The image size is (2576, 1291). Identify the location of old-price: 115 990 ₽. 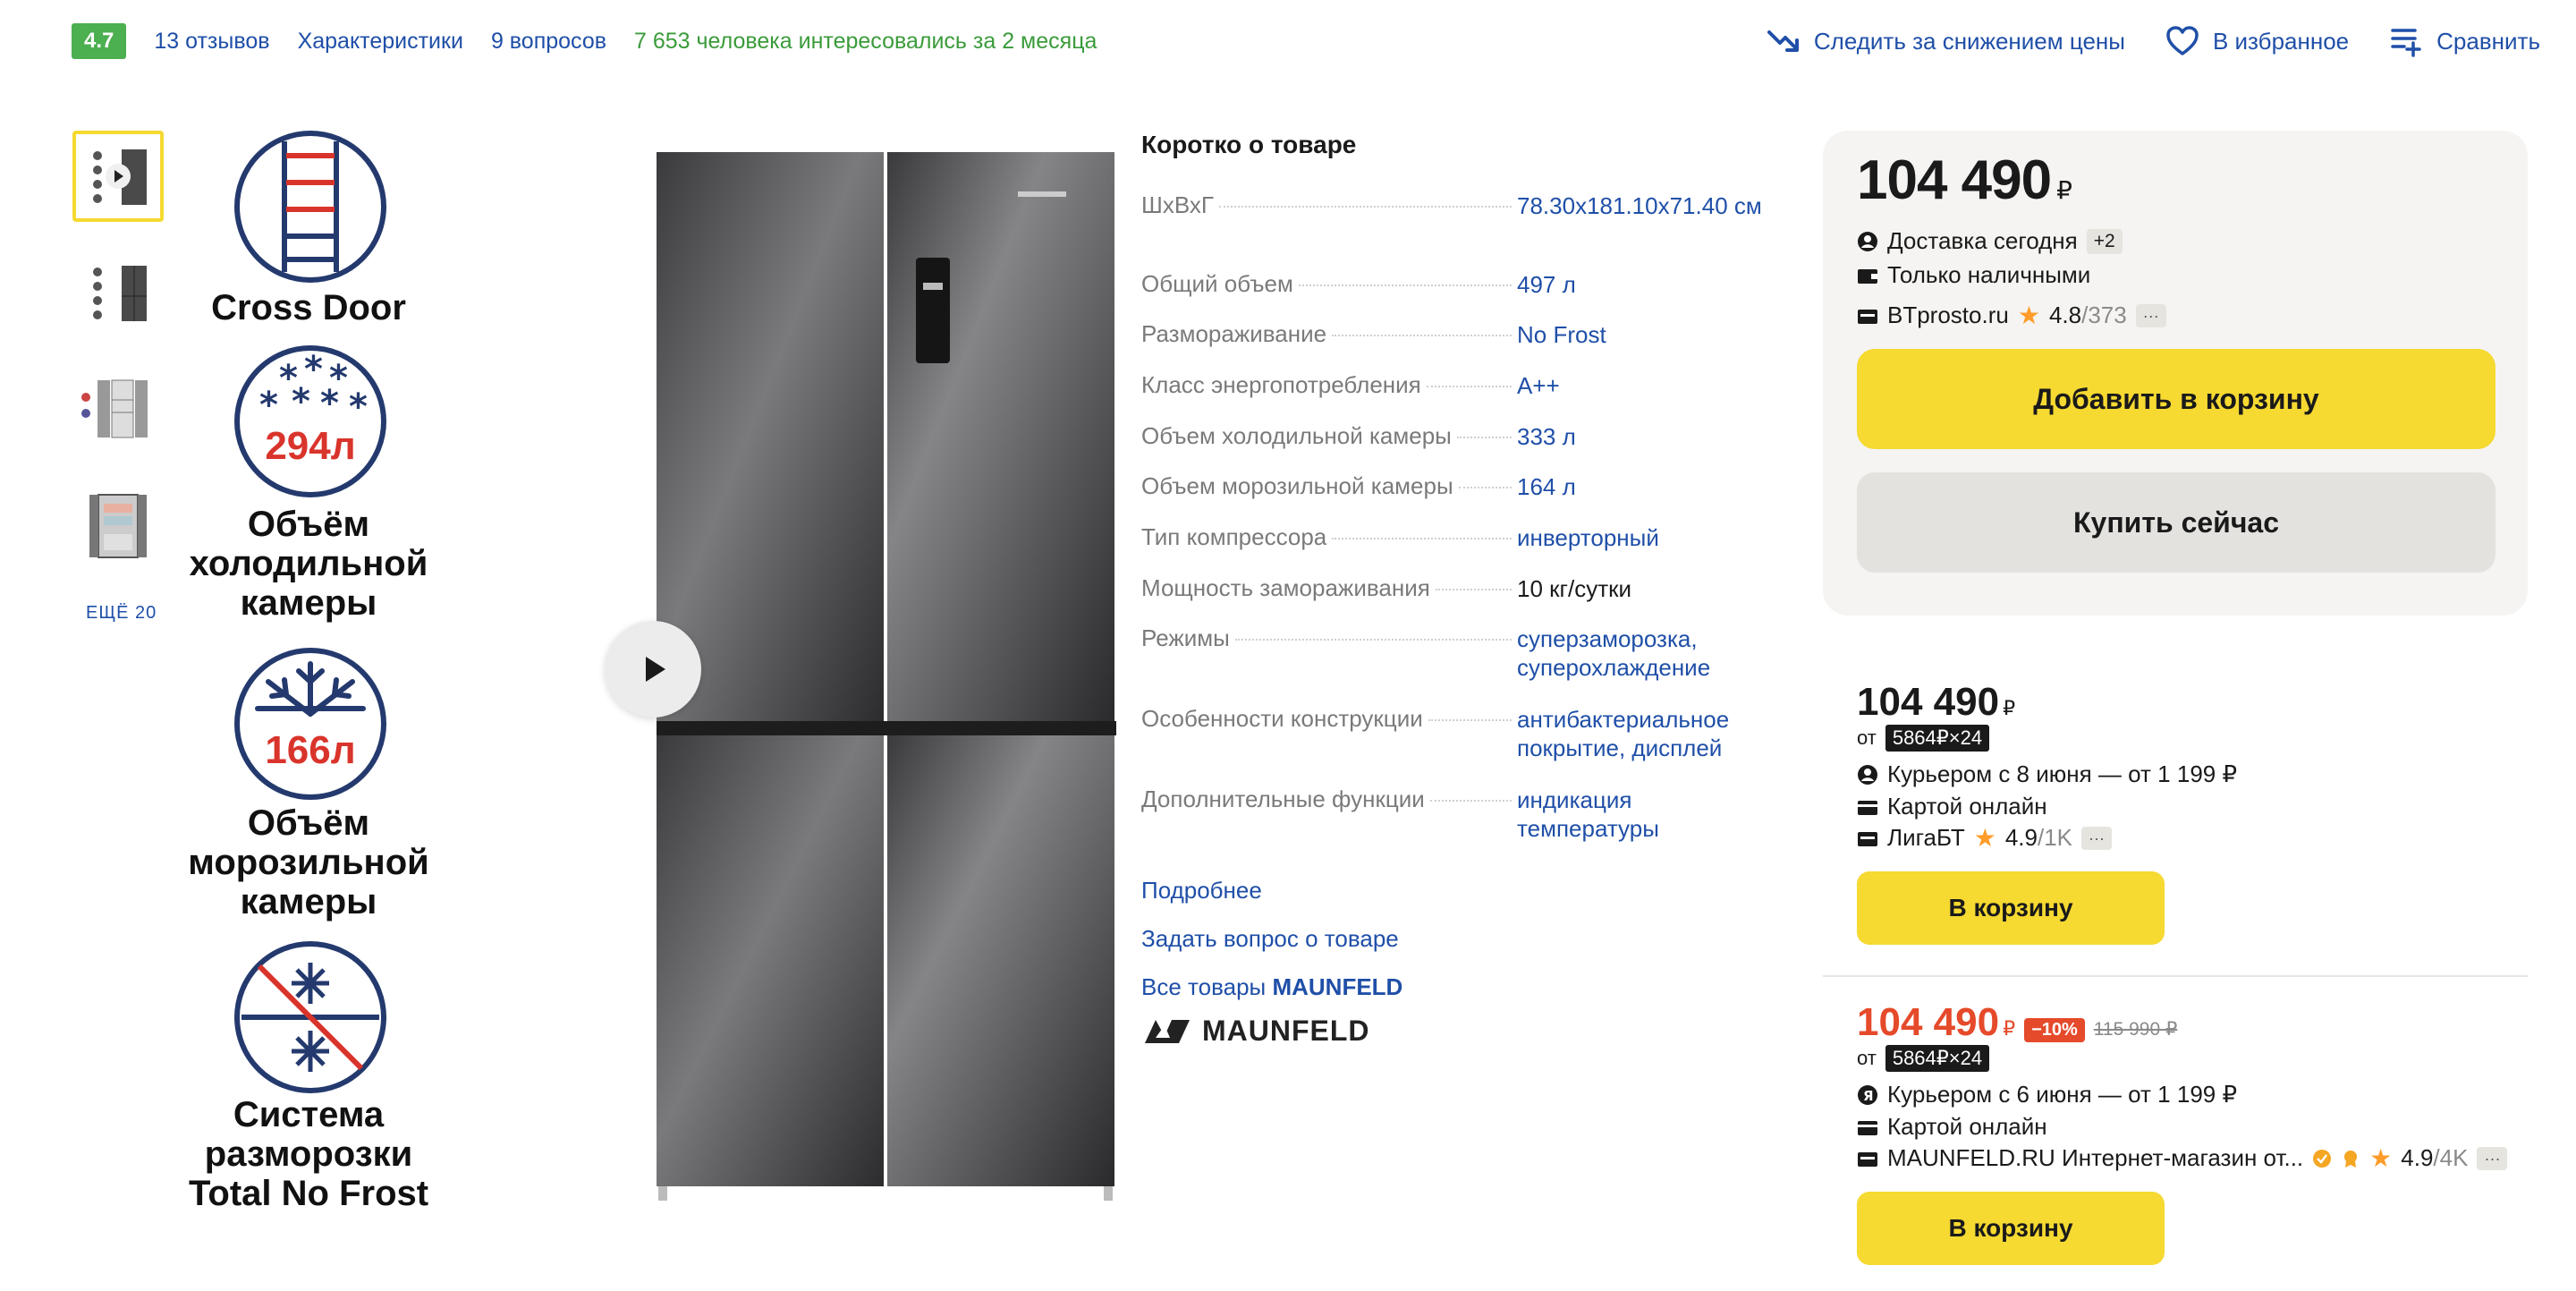
(2135, 1029).